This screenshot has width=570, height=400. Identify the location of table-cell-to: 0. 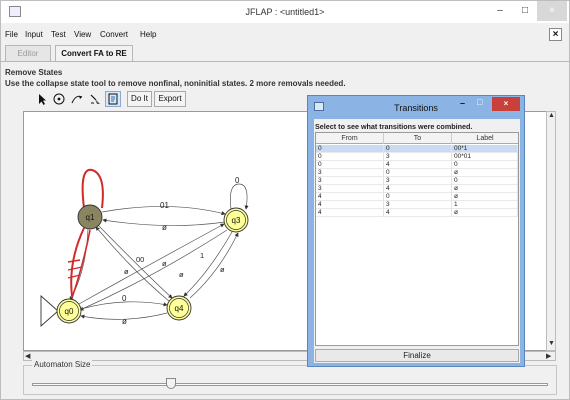
(418, 197).